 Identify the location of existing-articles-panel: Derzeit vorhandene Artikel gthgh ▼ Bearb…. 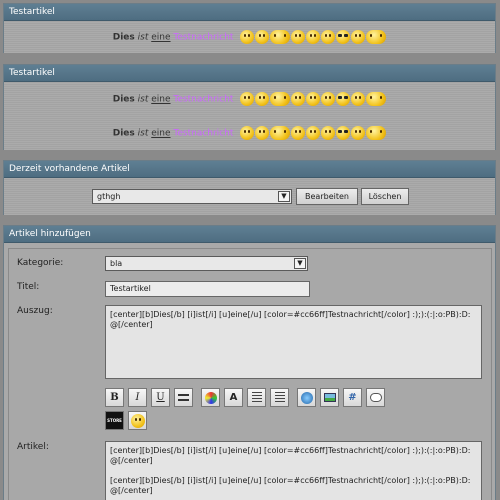
(249, 187).